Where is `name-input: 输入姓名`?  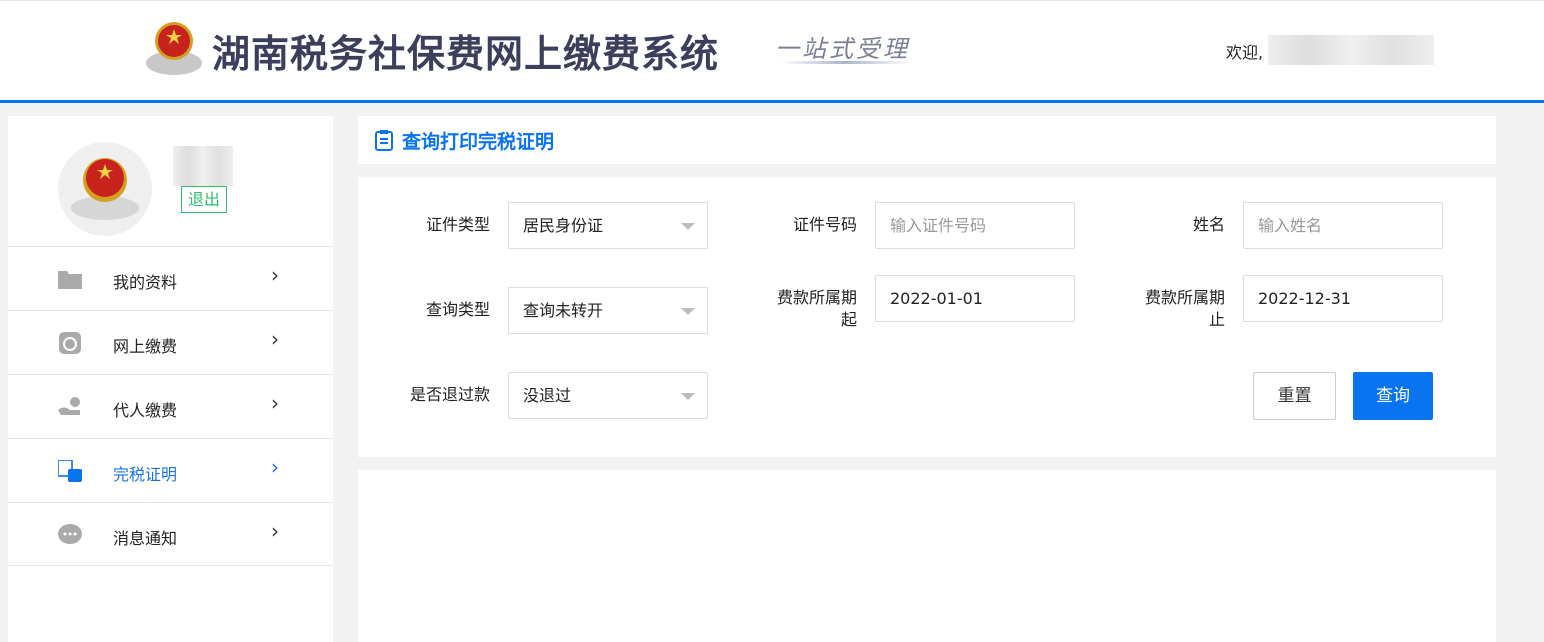
name-input: 输入姓名 is located at coordinates (1343, 225).